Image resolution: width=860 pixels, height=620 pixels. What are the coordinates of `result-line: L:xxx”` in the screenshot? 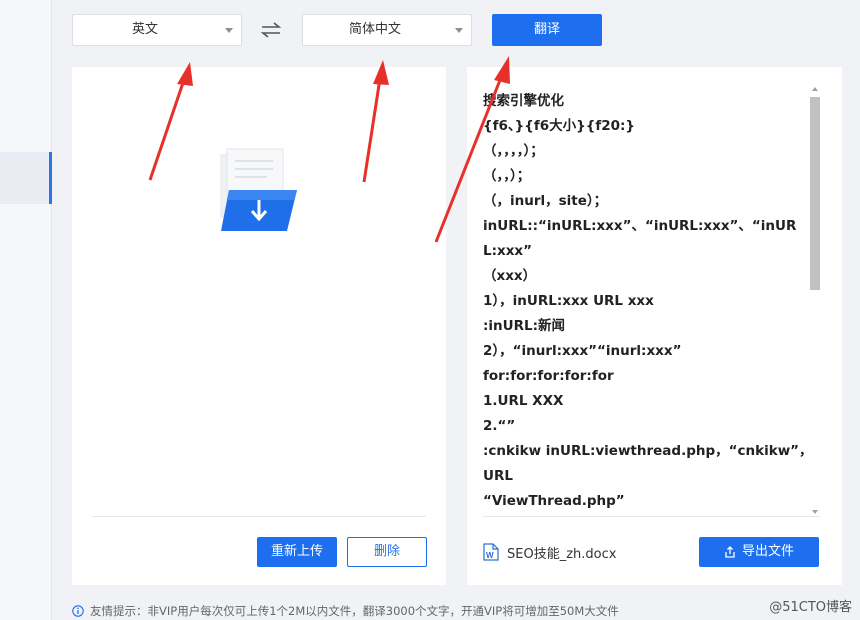 It's located at (507, 251).